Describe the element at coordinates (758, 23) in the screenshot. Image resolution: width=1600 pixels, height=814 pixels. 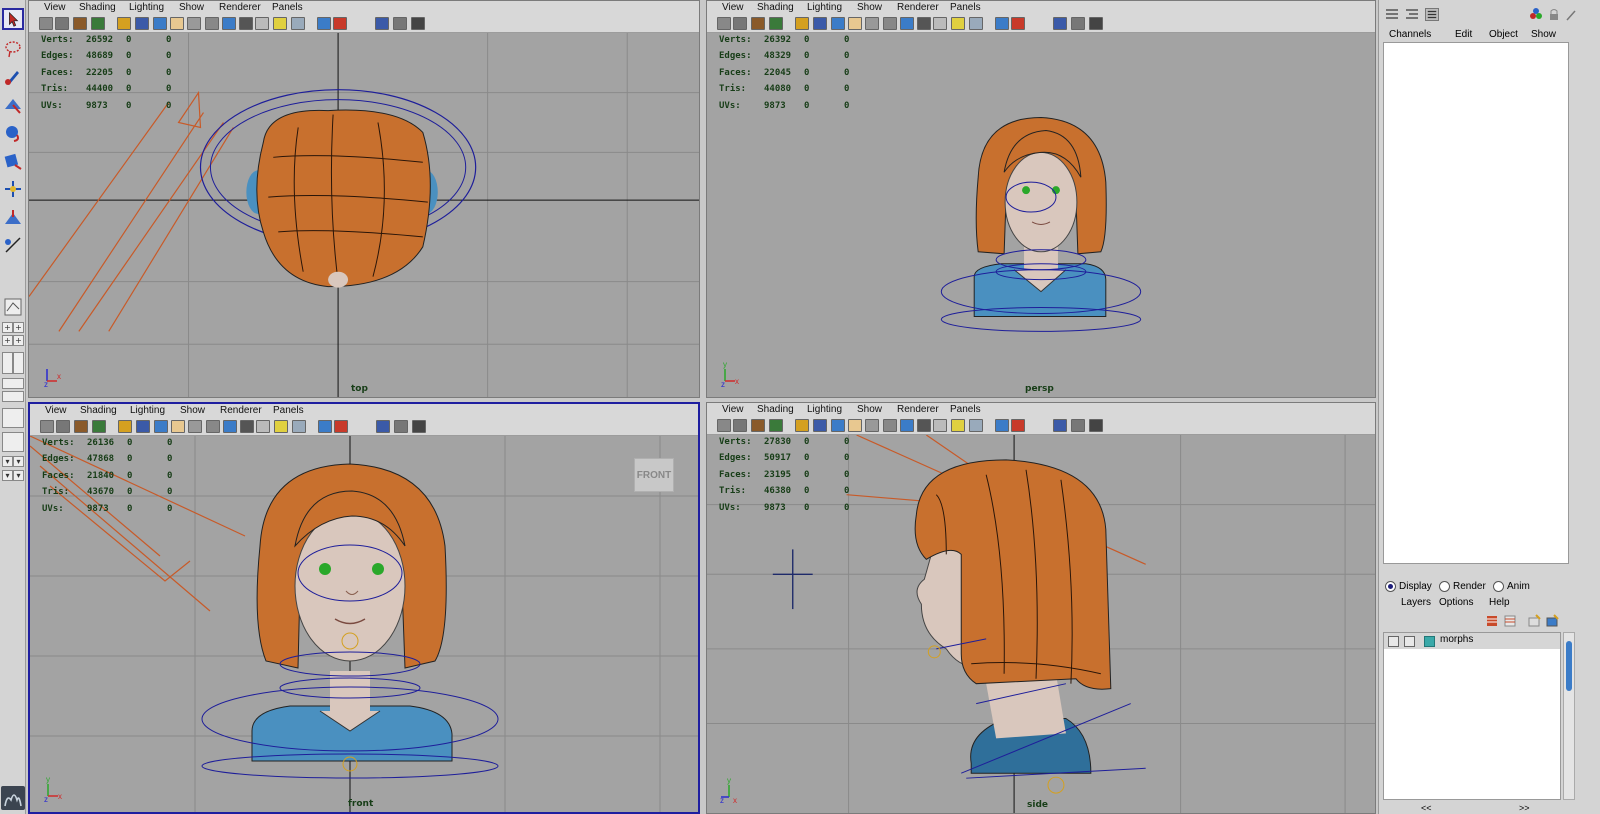
I see `bookmark-icon` at that location.